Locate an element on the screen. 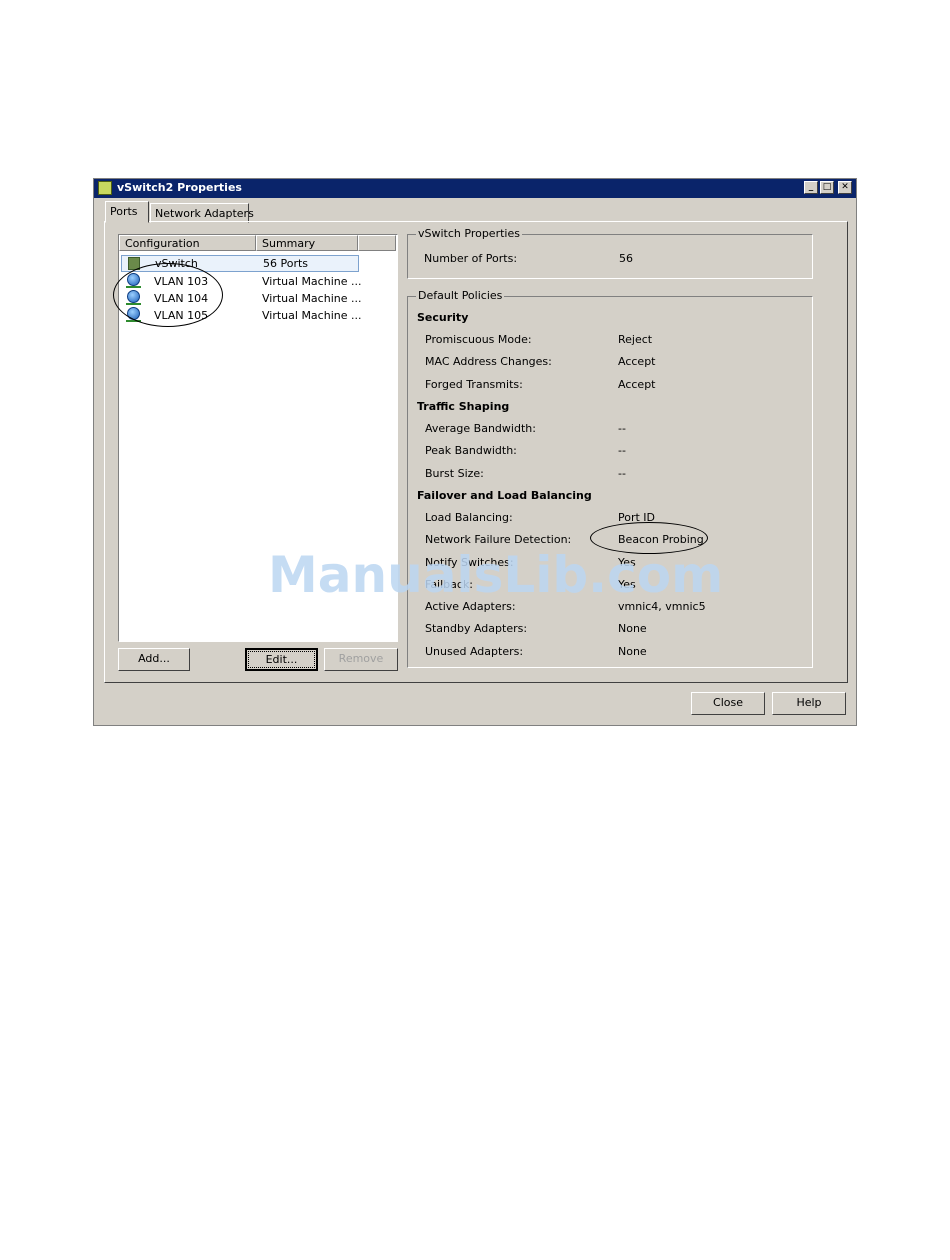  column-header-summary: Summary is located at coordinates (307, 243).